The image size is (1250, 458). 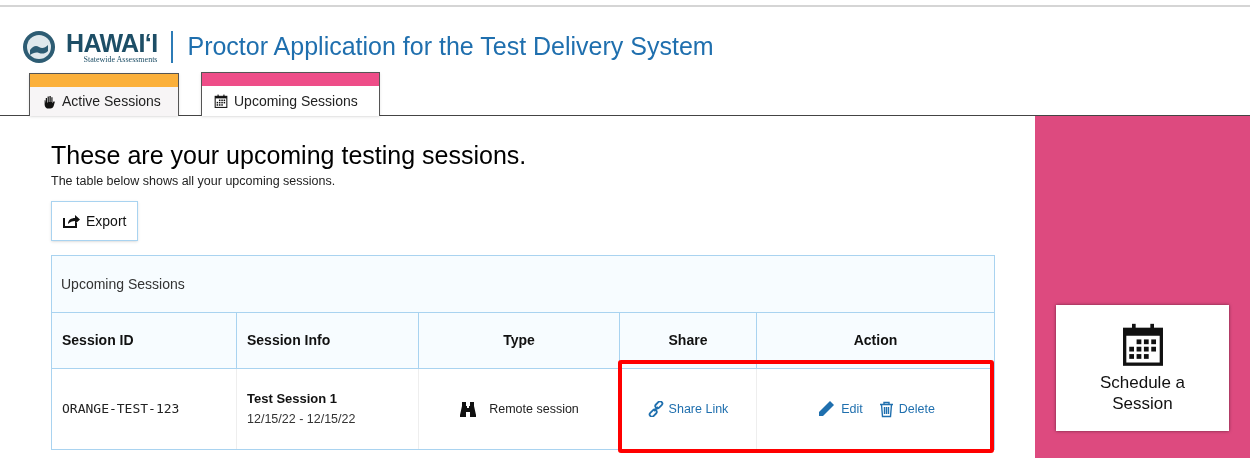 What do you see at coordinates (327, 341) in the screenshot?
I see `column-header: Session Info` at bounding box center [327, 341].